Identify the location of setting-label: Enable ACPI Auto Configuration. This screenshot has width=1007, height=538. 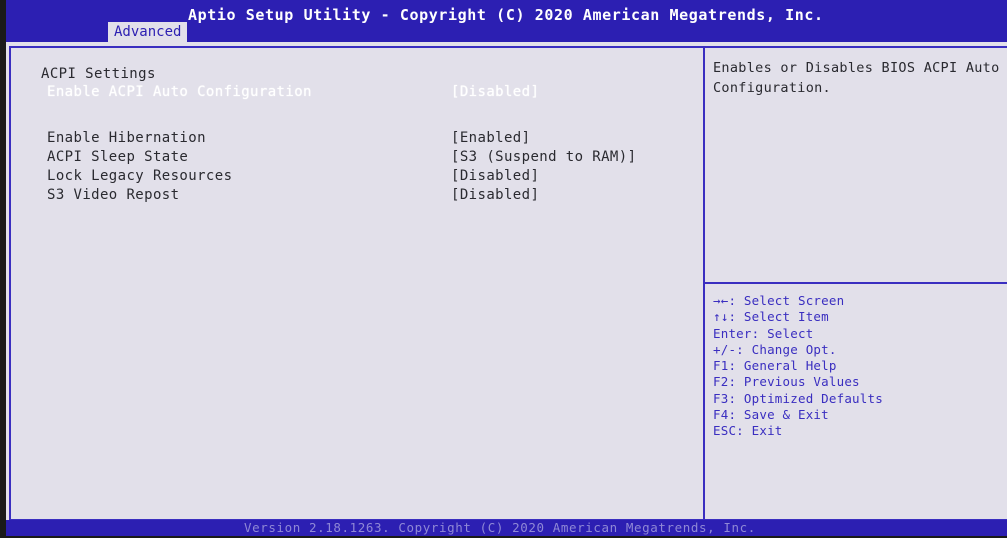
(179, 92).